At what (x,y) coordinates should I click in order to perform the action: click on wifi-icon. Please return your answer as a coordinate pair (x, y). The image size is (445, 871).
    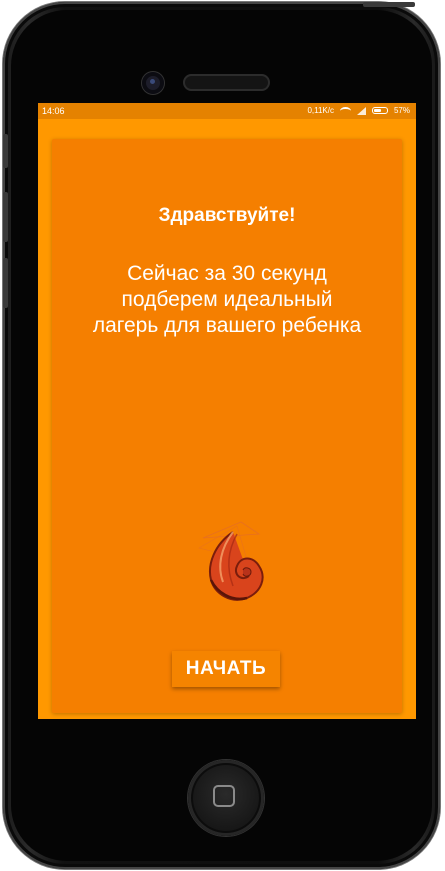
    Looking at the image, I should click on (345, 110).